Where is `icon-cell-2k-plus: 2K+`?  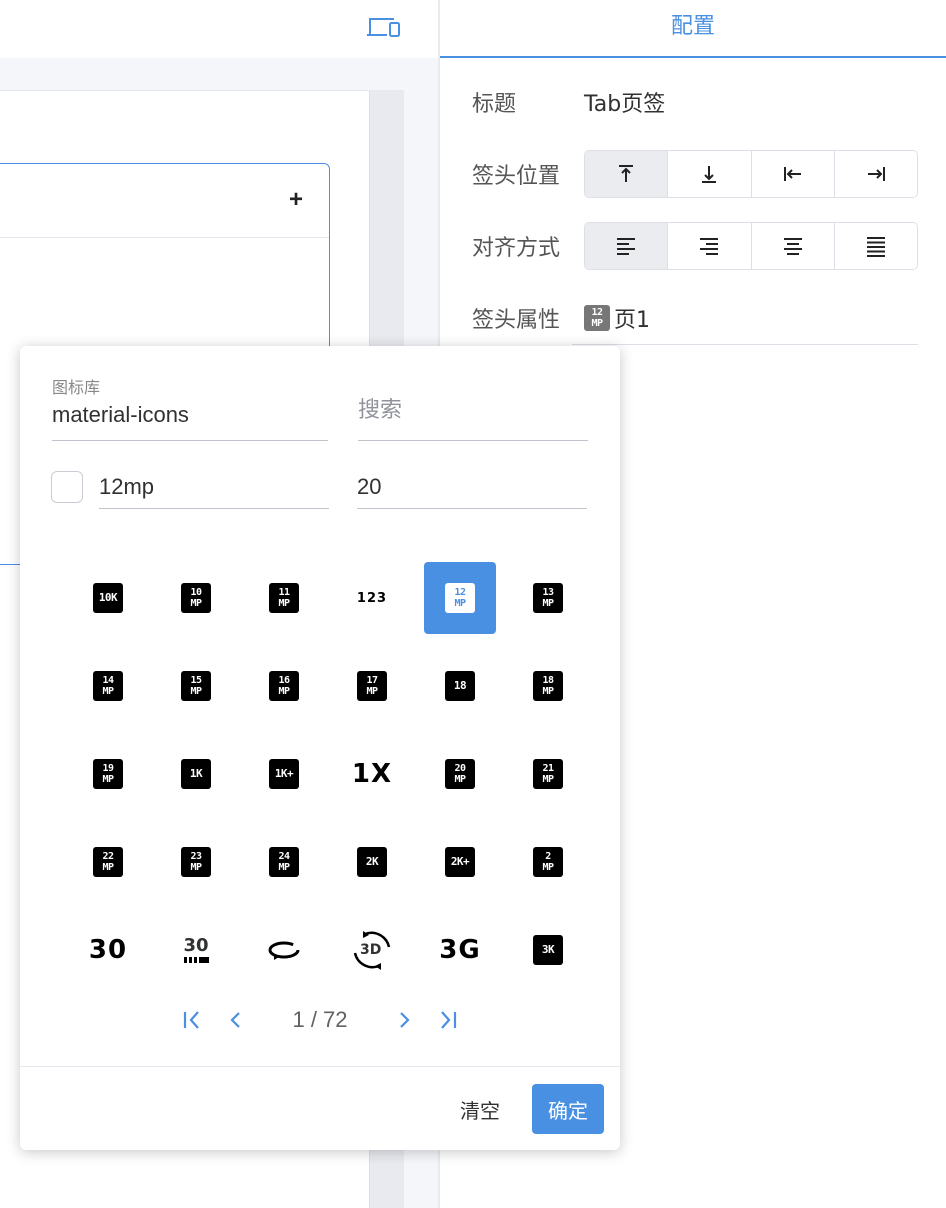 icon-cell-2k-plus: 2K+ is located at coordinates (460, 862).